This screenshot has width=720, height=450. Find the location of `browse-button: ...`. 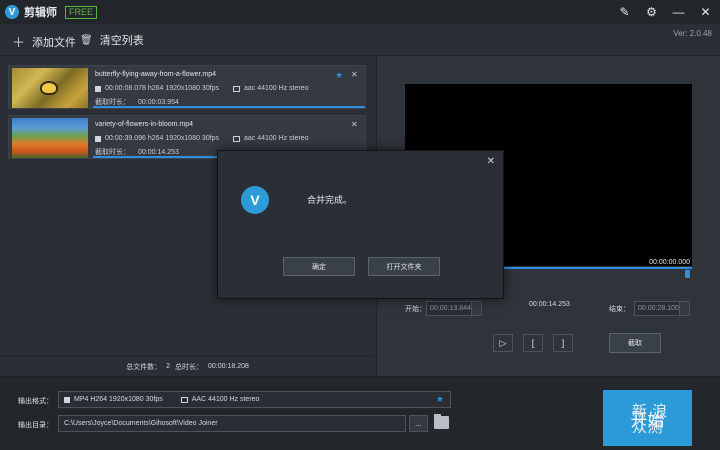

browse-button: ... is located at coordinates (418, 423).